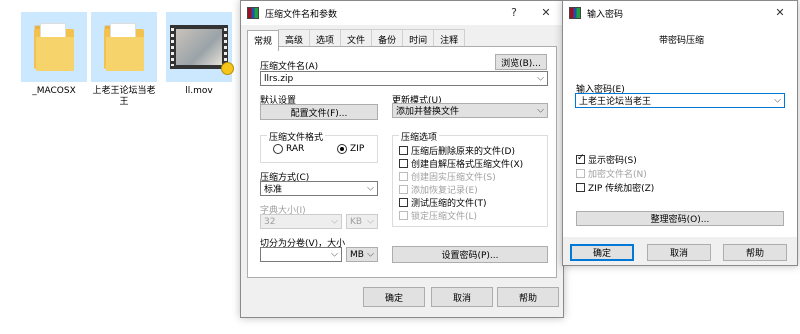 The height and width of the screenshot is (334, 800). I want to click on checkbox-label: 创建自解压格式压缩文件(X), so click(467, 165).